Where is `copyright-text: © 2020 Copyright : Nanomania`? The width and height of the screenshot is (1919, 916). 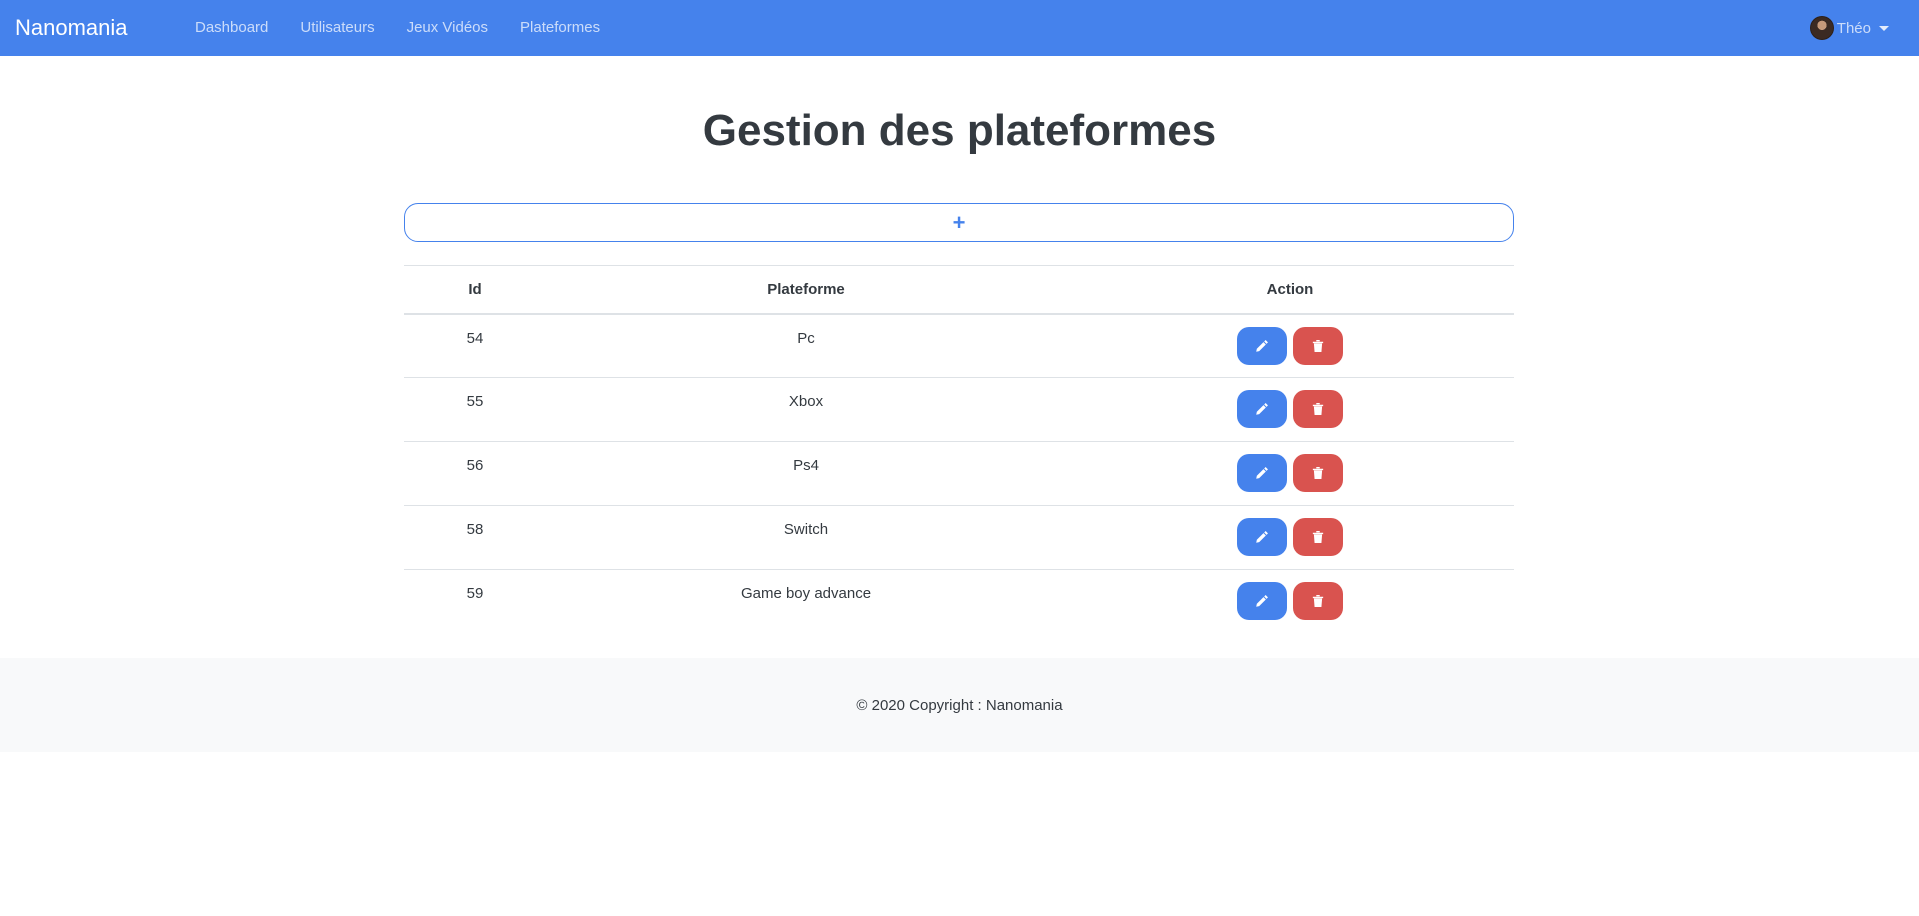
copyright-text: © 2020 Copyright : Nanomania is located at coordinates (959, 705).